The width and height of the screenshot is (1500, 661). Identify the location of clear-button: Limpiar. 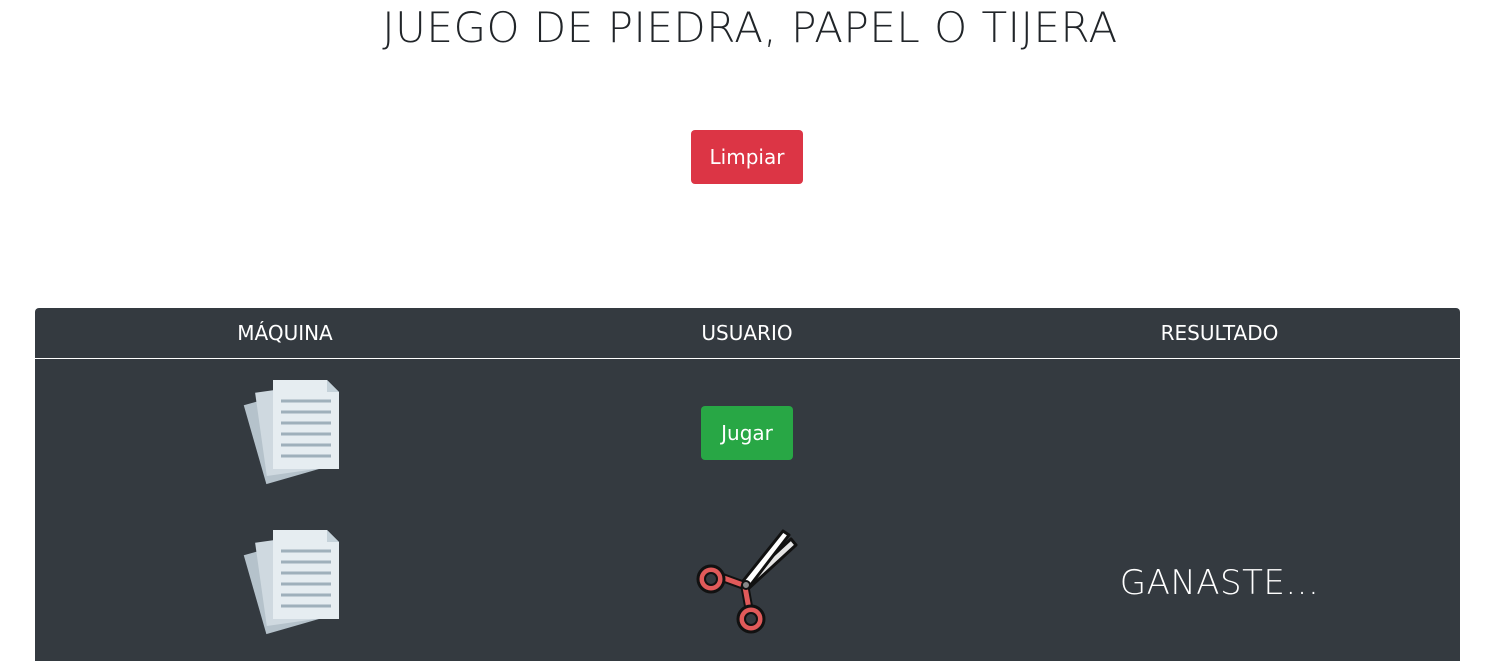
(747, 157).